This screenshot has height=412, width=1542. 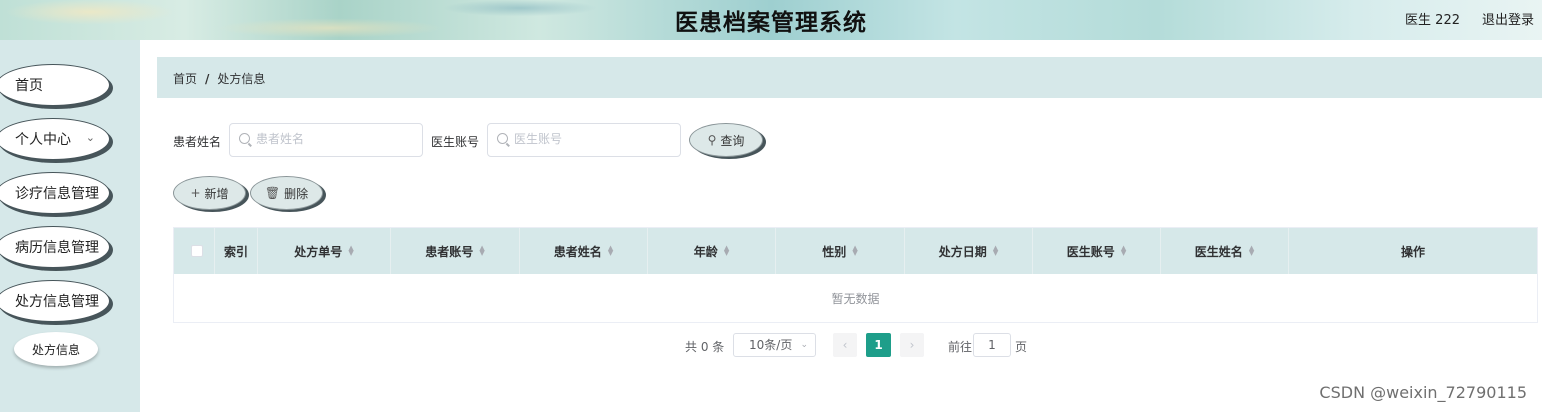 I want to click on column-header-prescription-no: 处方单号 ▲ ▼, so click(x=324, y=251).